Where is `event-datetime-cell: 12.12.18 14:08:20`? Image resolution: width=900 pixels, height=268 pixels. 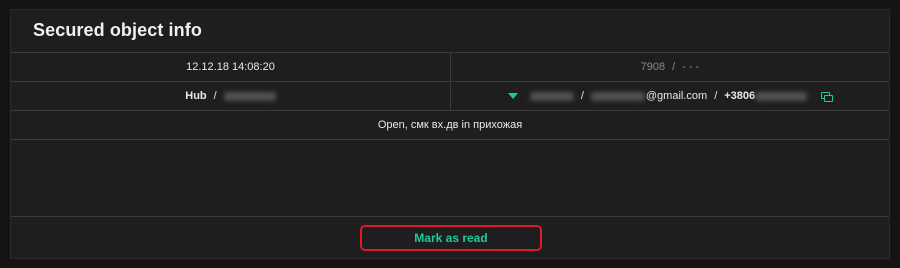
event-datetime-cell: 12.12.18 14:08:20 is located at coordinates (230, 67).